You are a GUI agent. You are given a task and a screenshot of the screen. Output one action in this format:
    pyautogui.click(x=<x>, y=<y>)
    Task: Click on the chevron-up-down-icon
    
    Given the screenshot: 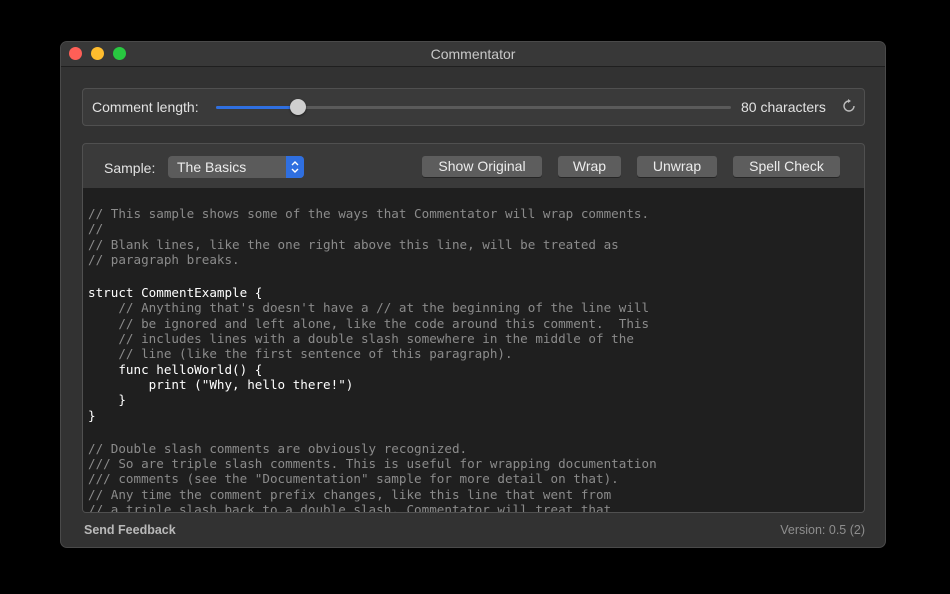 What is the action you would take?
    pyautogui.click(x=295, y=167)
    